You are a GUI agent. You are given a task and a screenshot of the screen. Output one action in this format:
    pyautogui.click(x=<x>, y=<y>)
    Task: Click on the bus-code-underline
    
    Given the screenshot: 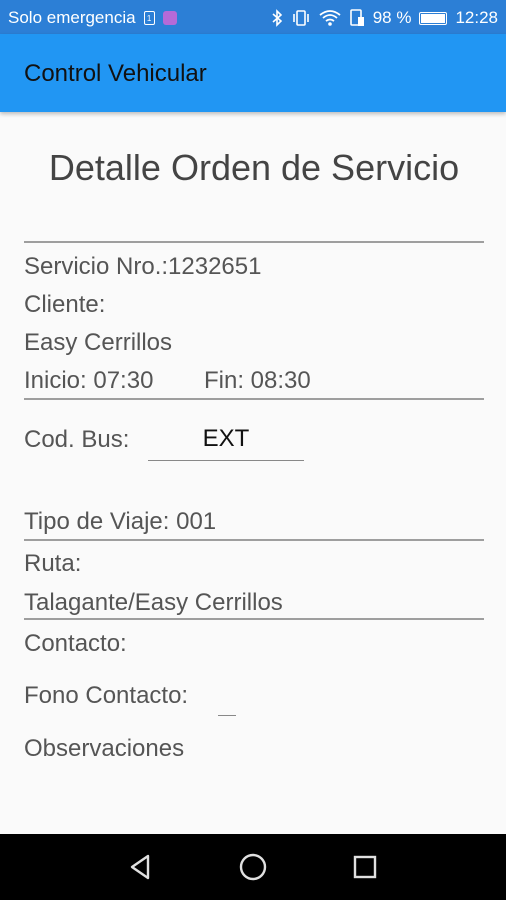 What is the action you would take?
    pyautogui.click(x=226, y=460)
    